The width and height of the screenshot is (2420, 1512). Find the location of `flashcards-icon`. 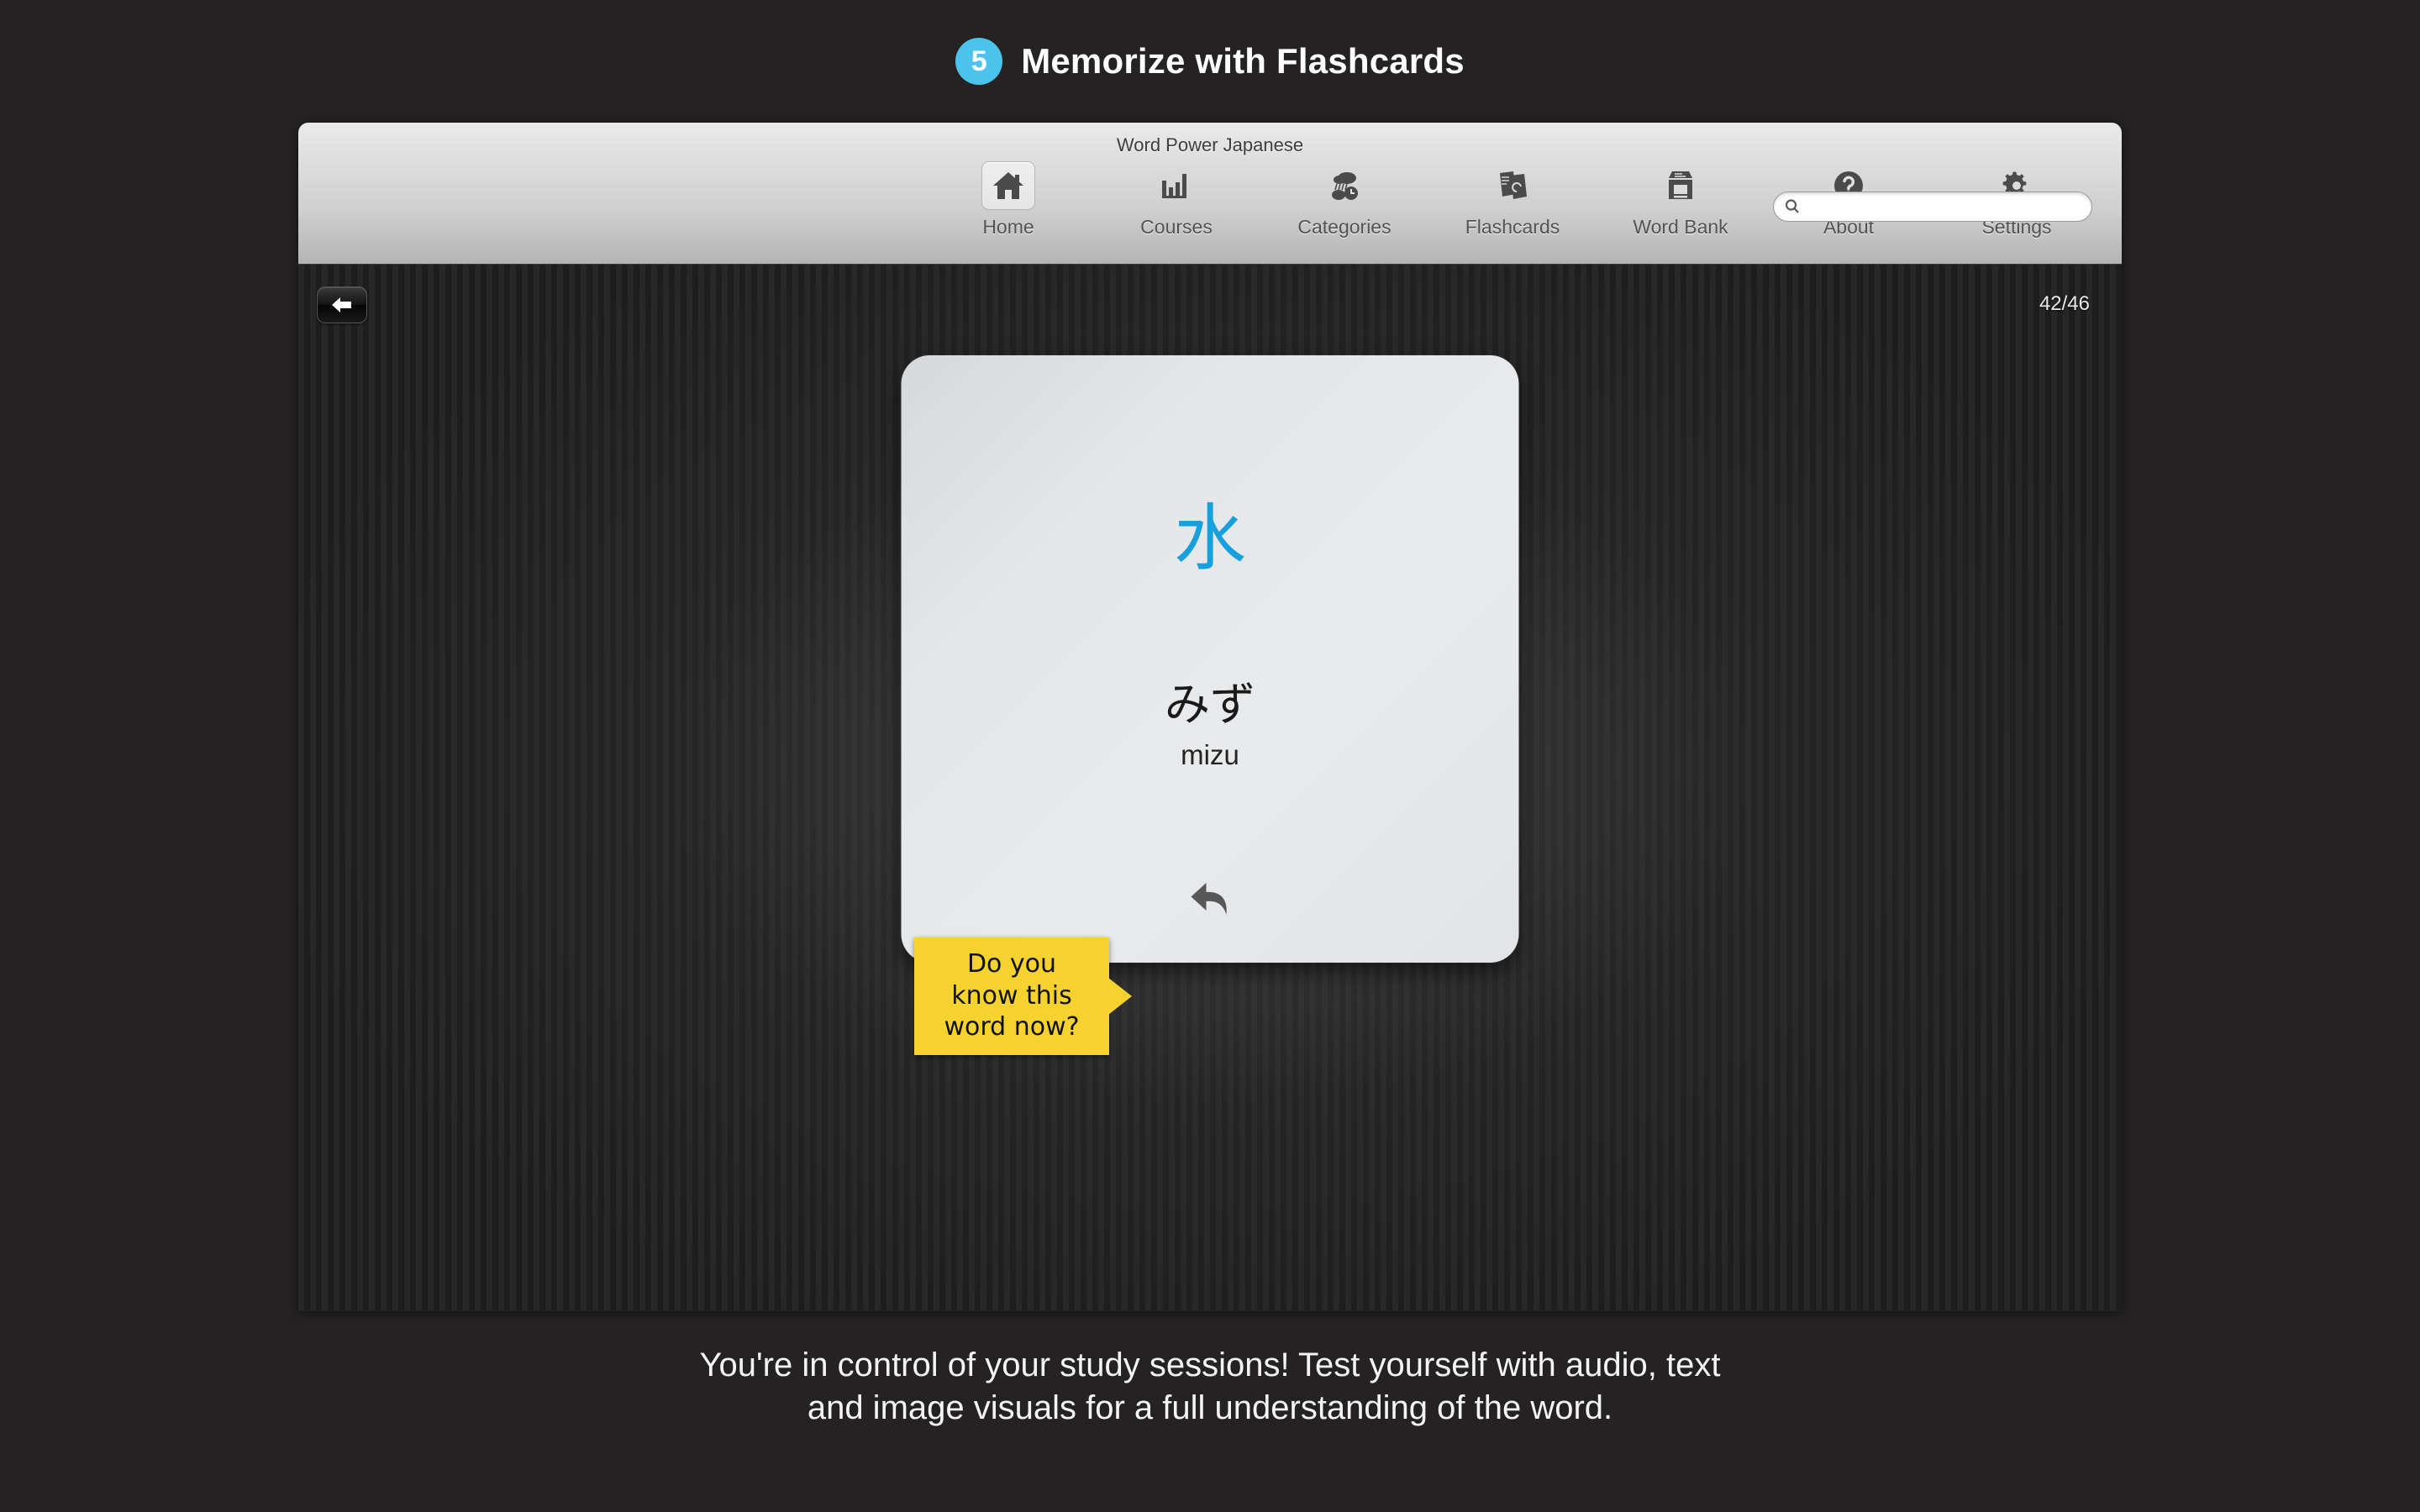

flashcards-icon is located at coordinates (1512, 186).